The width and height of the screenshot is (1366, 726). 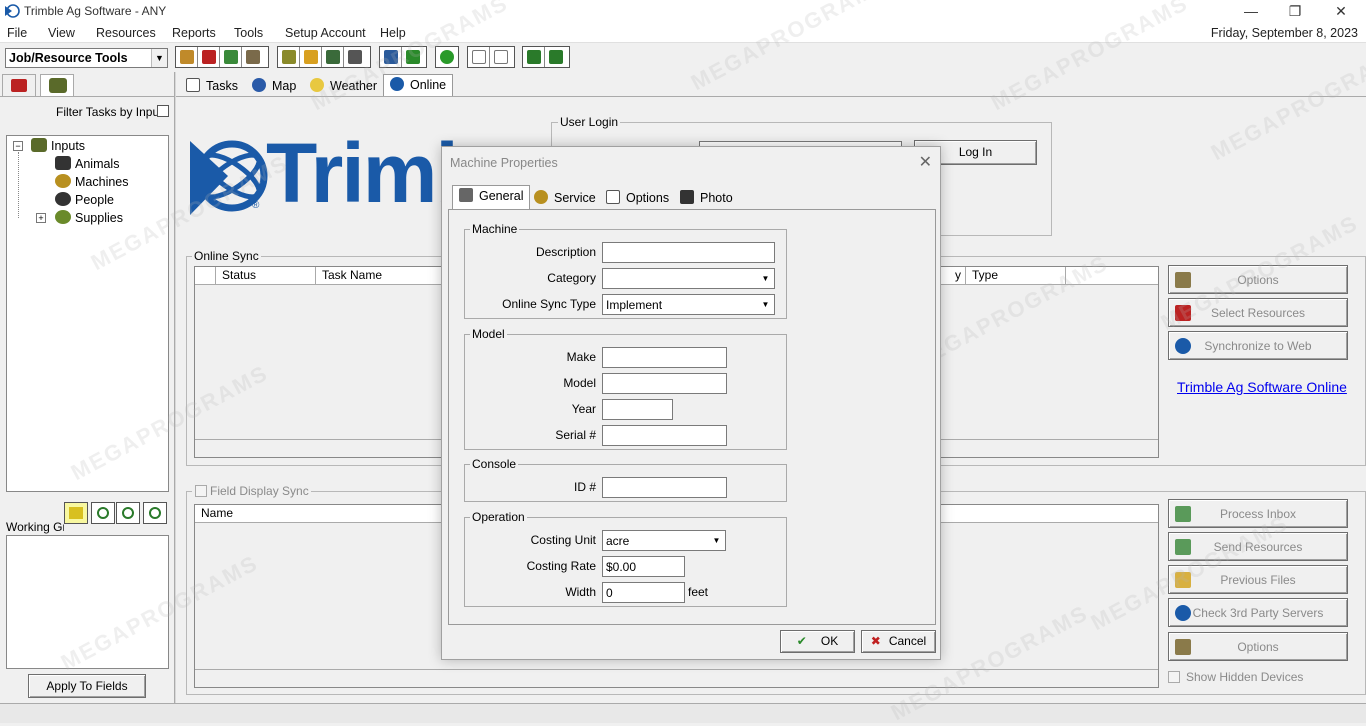 What do you see at coordinates (76, 513) in the screenshot?
I see `add-working-group-button` at bounding box center [76, 513].